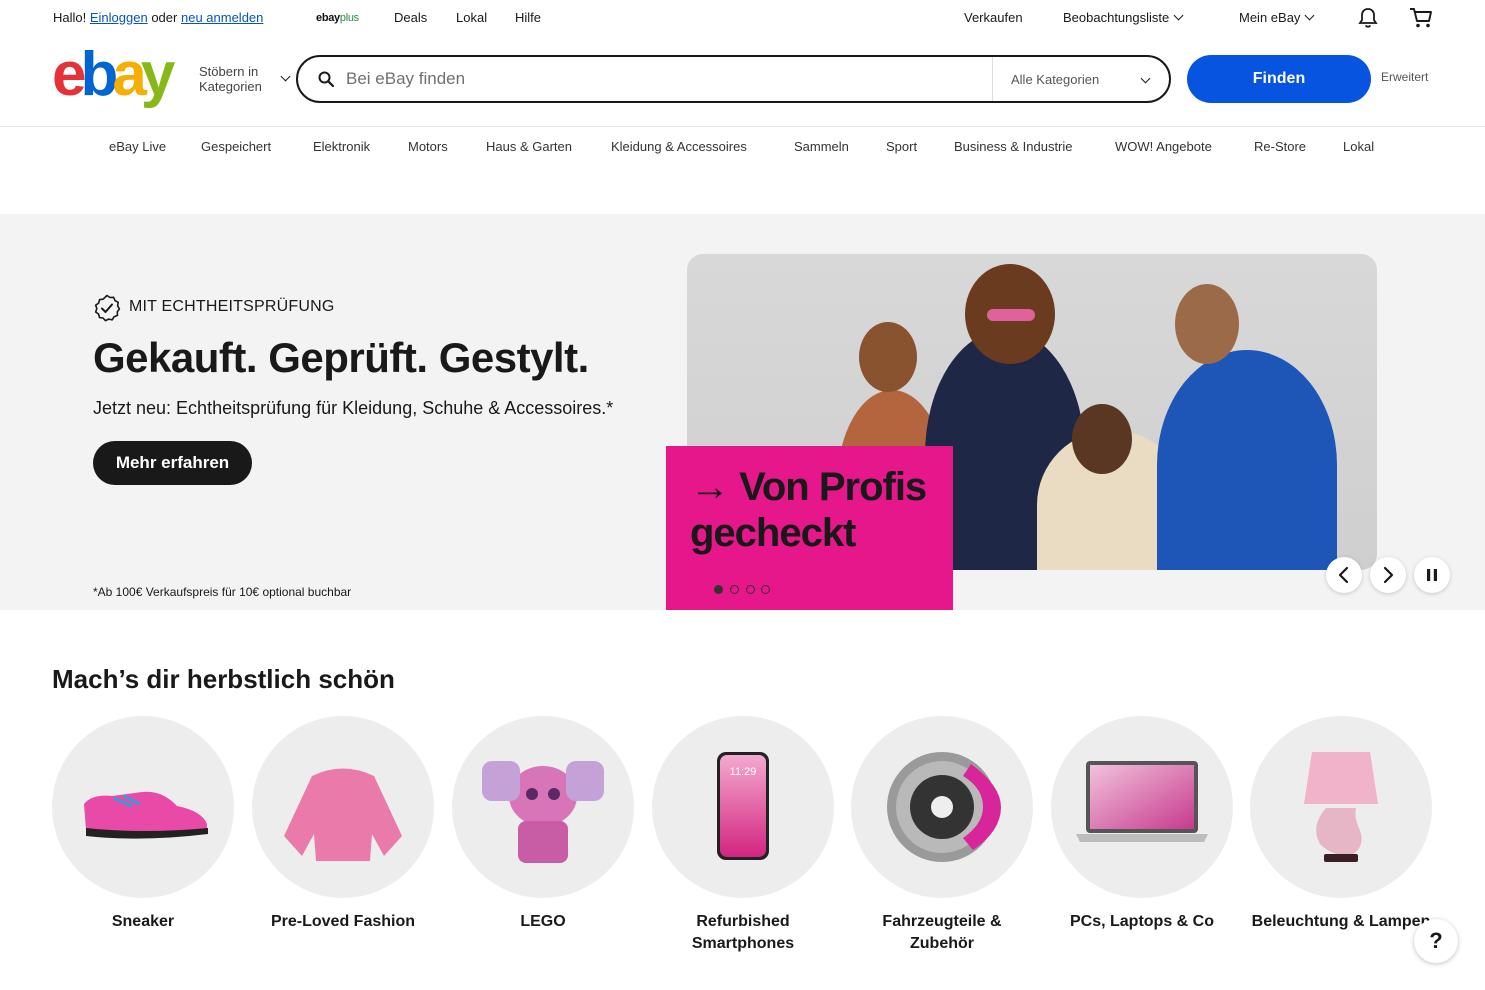 The image size is (1485, 990). Describe the element at coordinates (1013, 146) in the screenshot. I see `nav-item-business: Business & Industrie` at that location.